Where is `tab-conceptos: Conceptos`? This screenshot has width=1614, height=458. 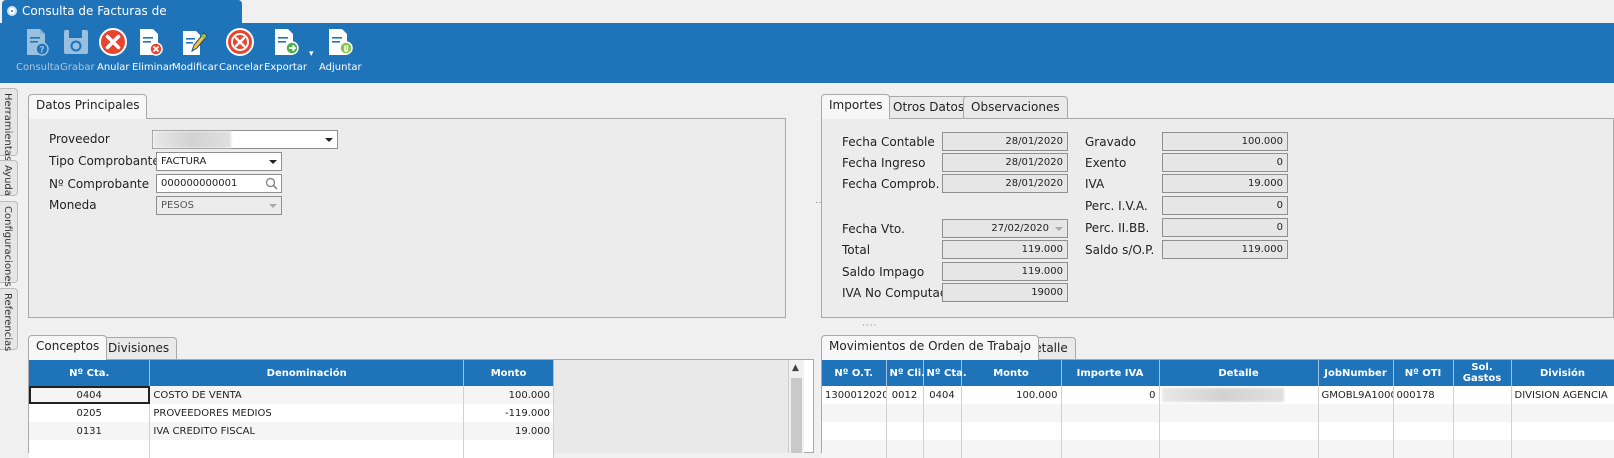 tab-conceptos: Conceptos is located at coordinates (68, 347).